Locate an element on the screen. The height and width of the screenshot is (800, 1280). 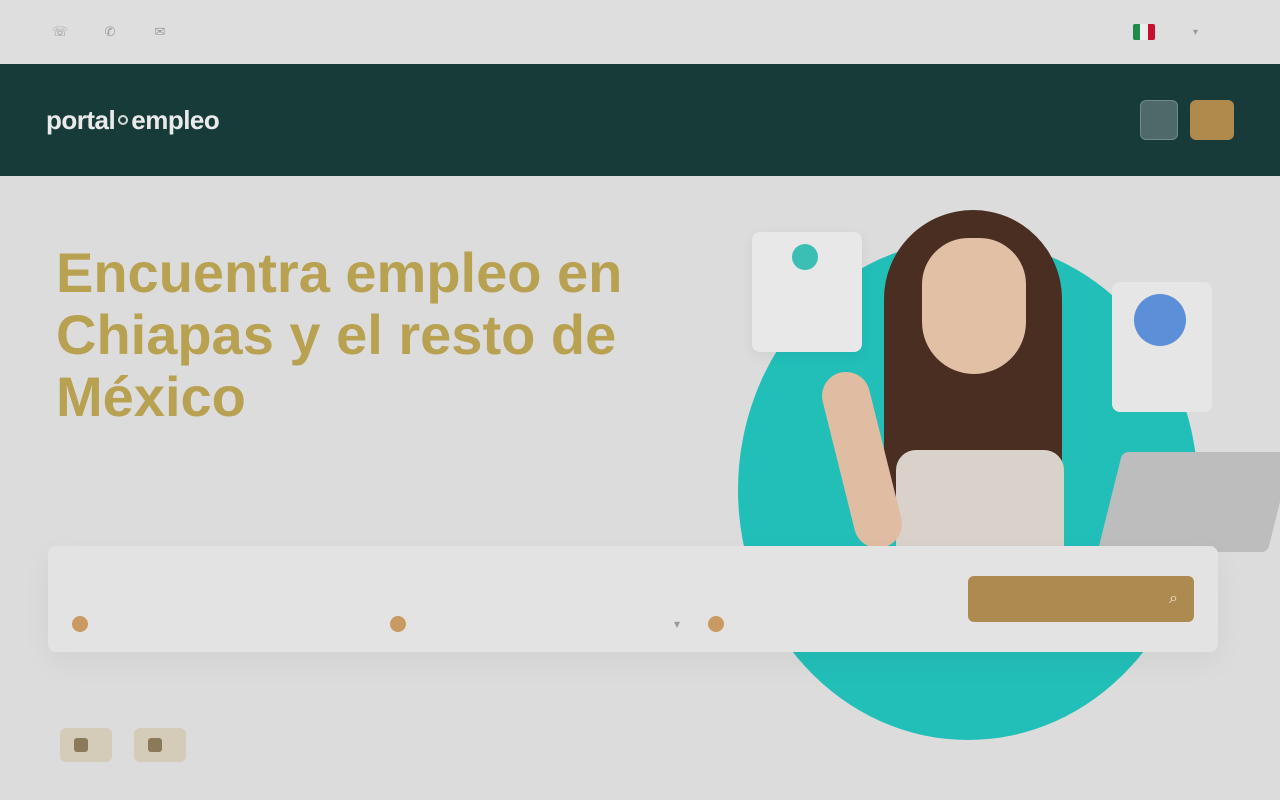
keyword-input is located at coordinates (217, 624).